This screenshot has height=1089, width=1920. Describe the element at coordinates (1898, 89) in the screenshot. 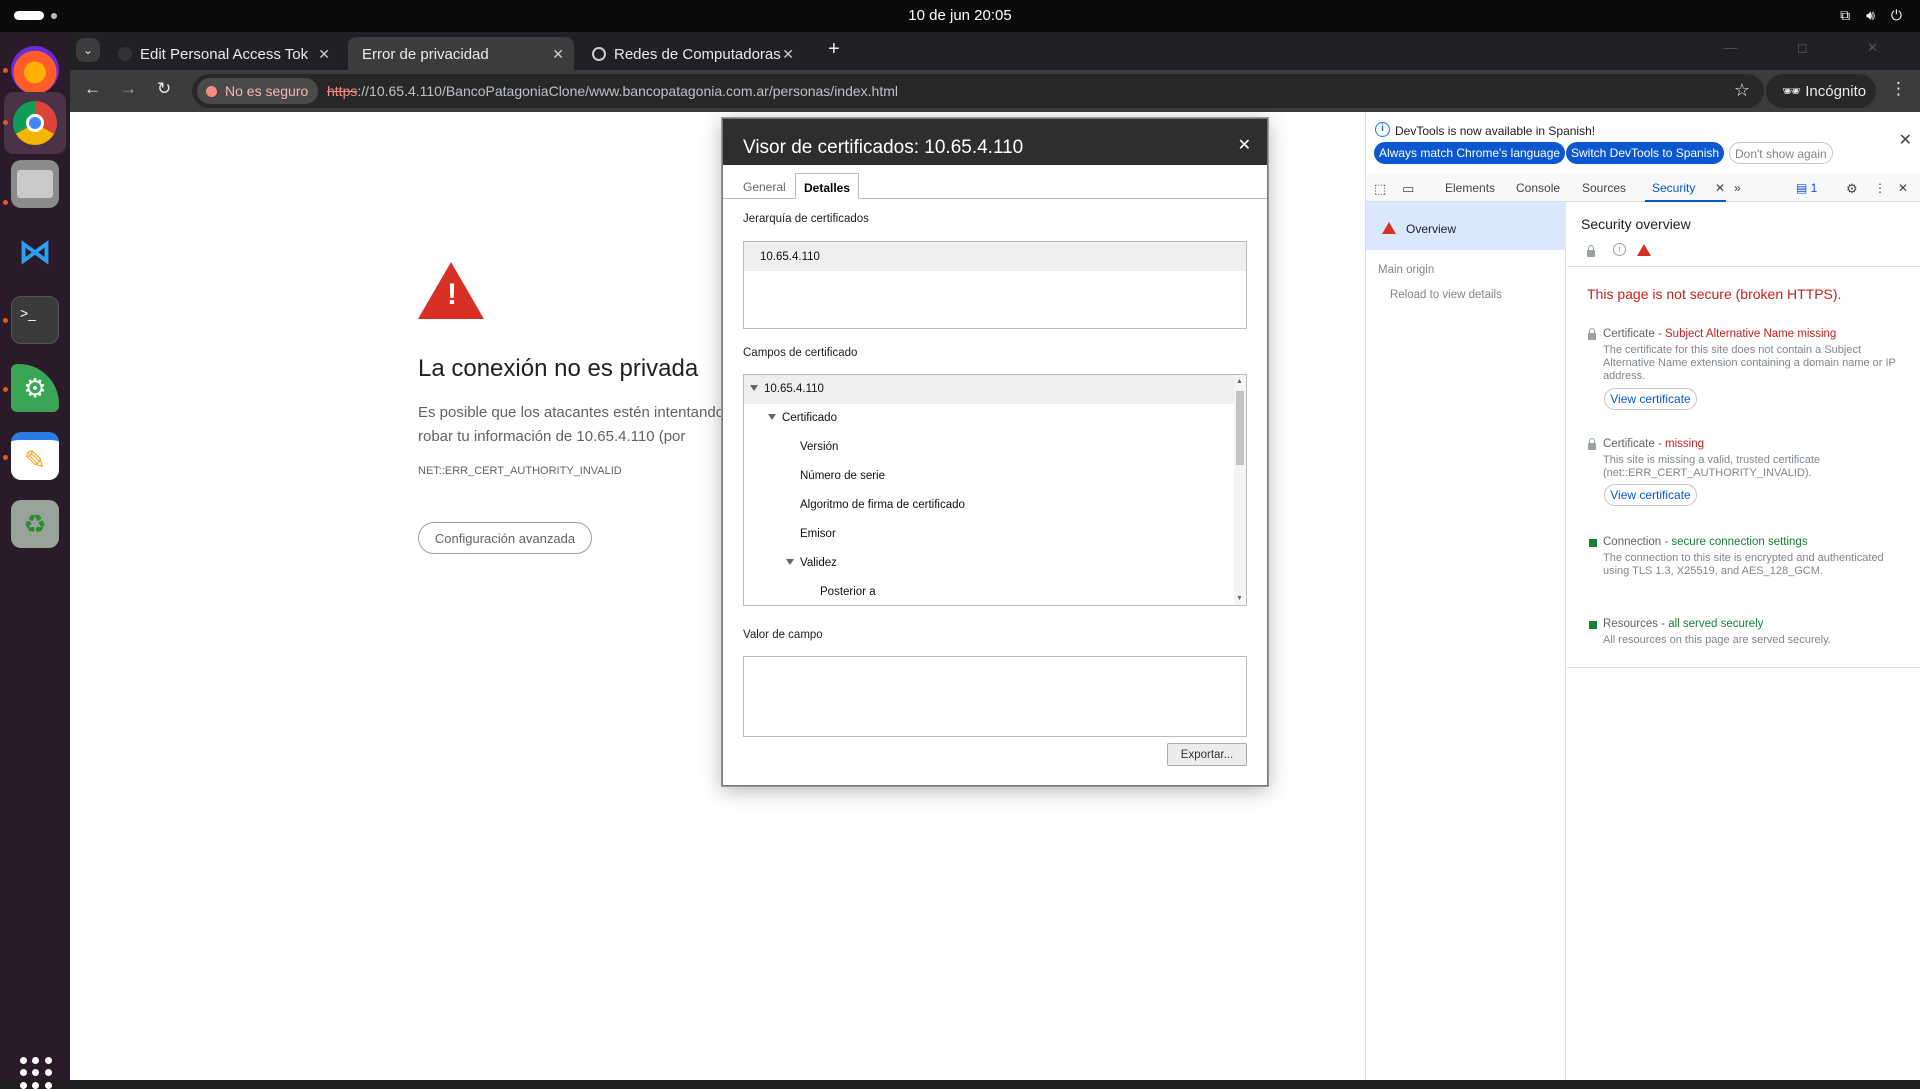

I see `menu-icon: ⋮` at that location.